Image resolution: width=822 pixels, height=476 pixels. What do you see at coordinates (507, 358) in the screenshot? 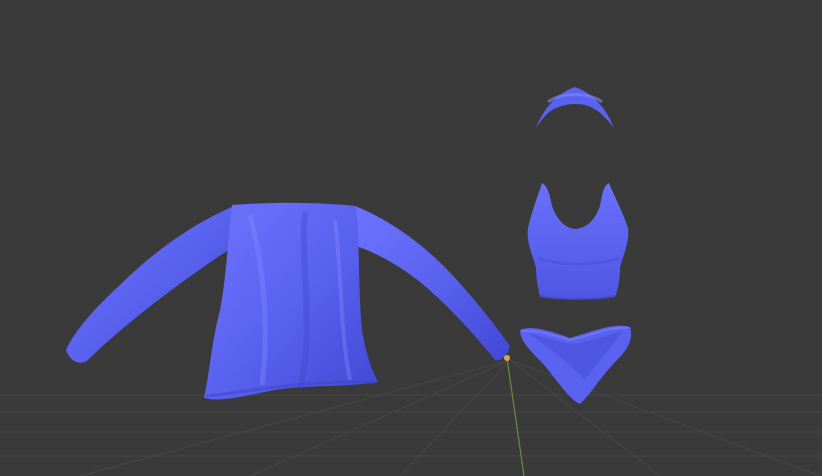
I see `object-origin-marker` at bounding box center [507, 358].